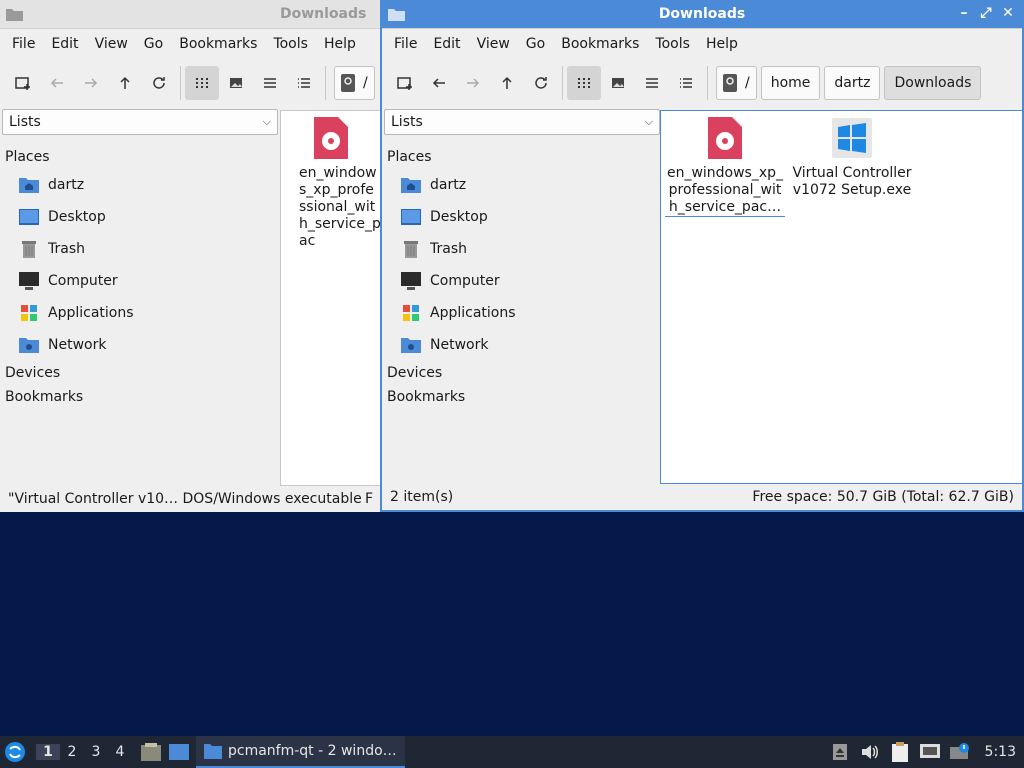  What do you see at coordinates (325, 83) in the screenshot?
I see `toolbar-separator` at bounding box center [325, 83].